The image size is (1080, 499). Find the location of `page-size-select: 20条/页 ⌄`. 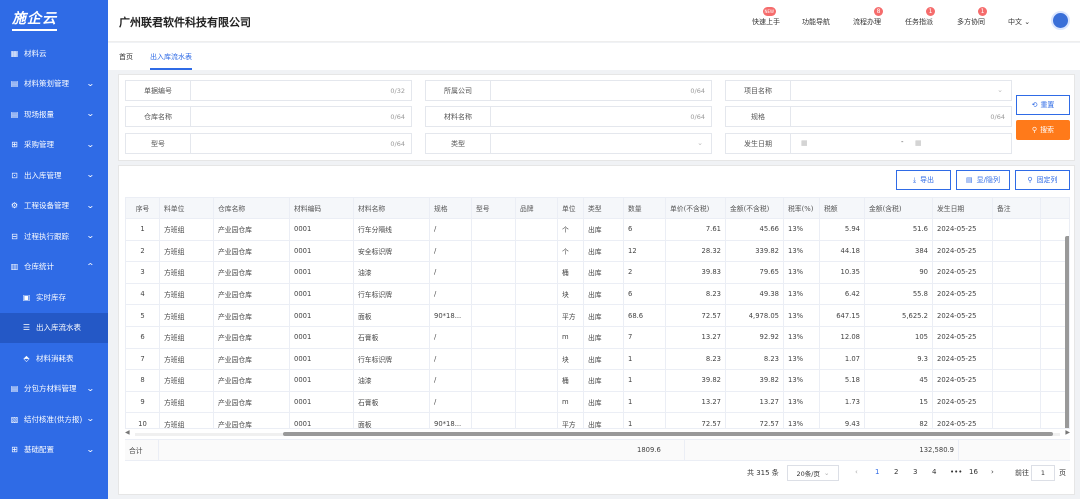

page-size-select: 20条/页 ⌄ is located at coordinates (813, 473).